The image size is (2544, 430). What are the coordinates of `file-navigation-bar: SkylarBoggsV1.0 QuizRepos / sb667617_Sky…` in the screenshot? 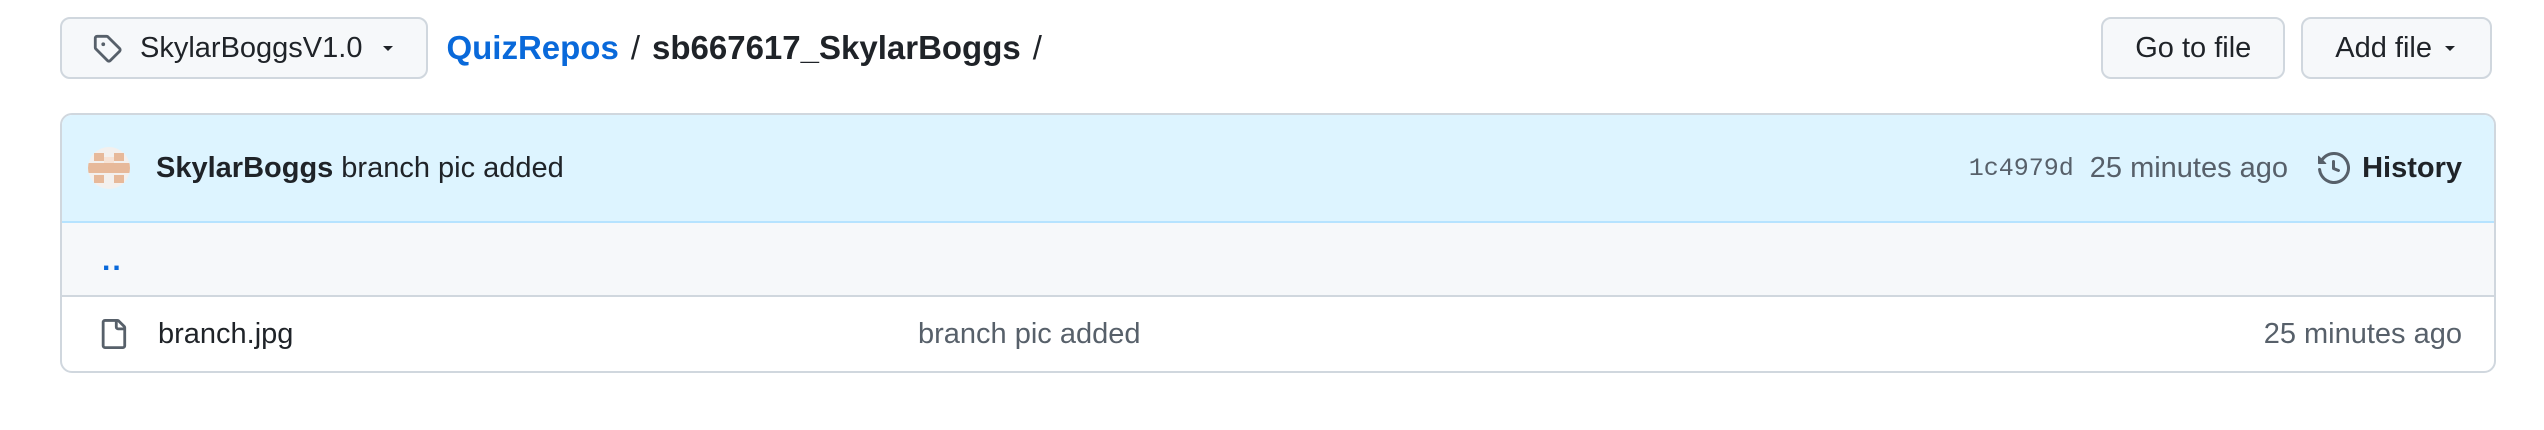 It's located at (1276, 48).